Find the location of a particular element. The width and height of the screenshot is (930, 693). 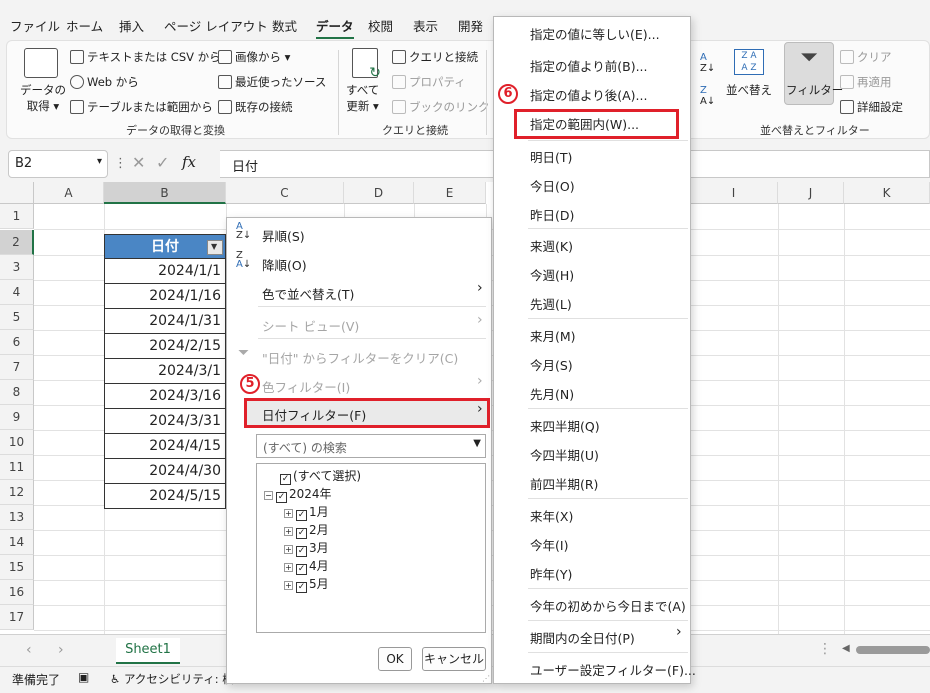

tree-select-all: ✓ (すべて選択) is located at coordinates (320, 476).